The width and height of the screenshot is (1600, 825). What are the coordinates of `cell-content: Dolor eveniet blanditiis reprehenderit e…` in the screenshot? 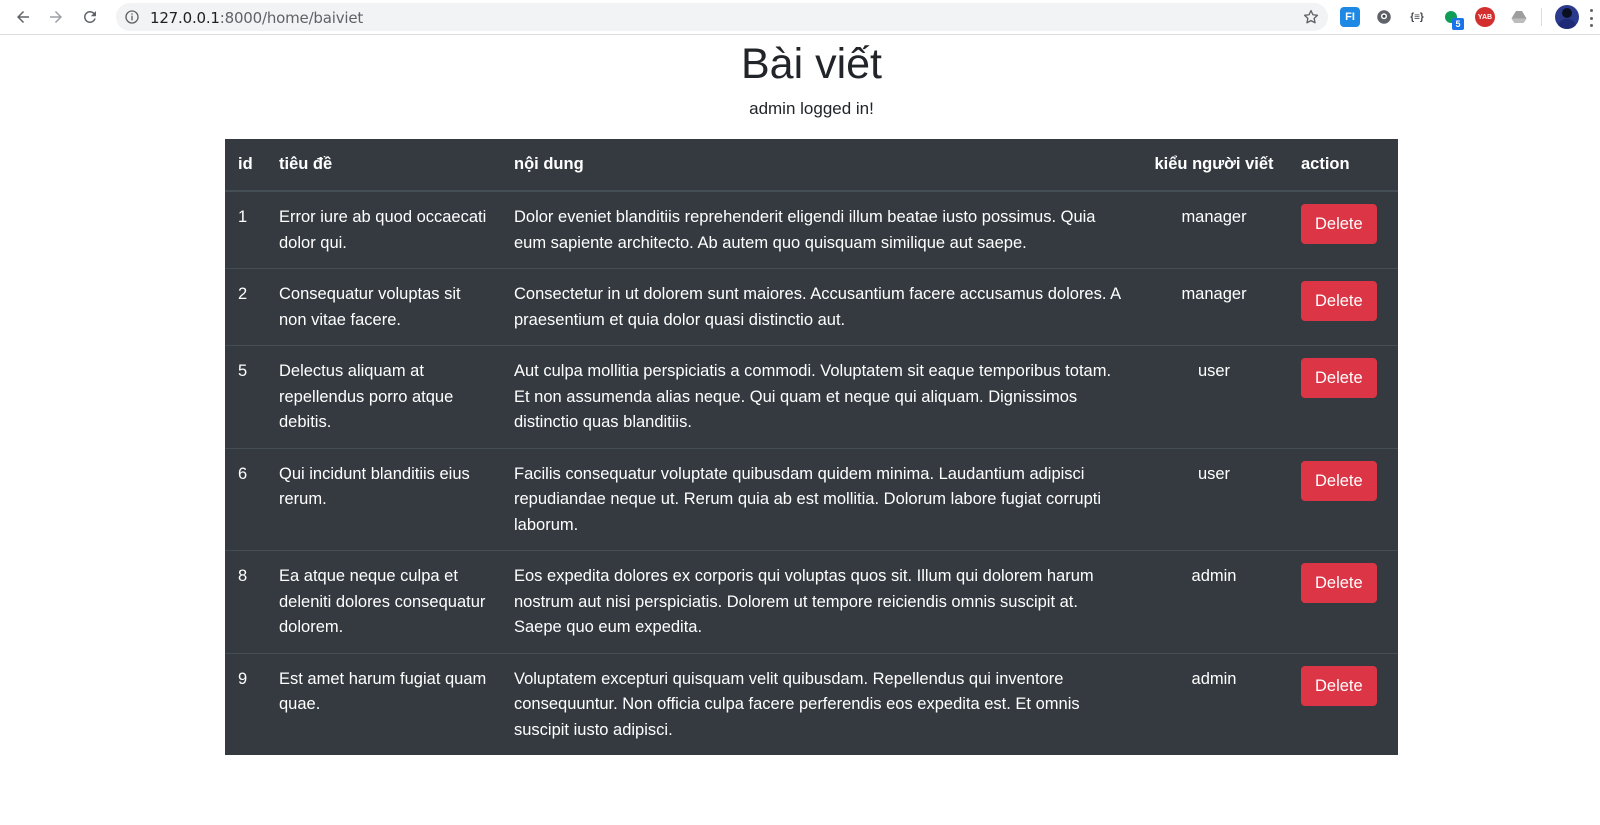 It's located at (805, 230).